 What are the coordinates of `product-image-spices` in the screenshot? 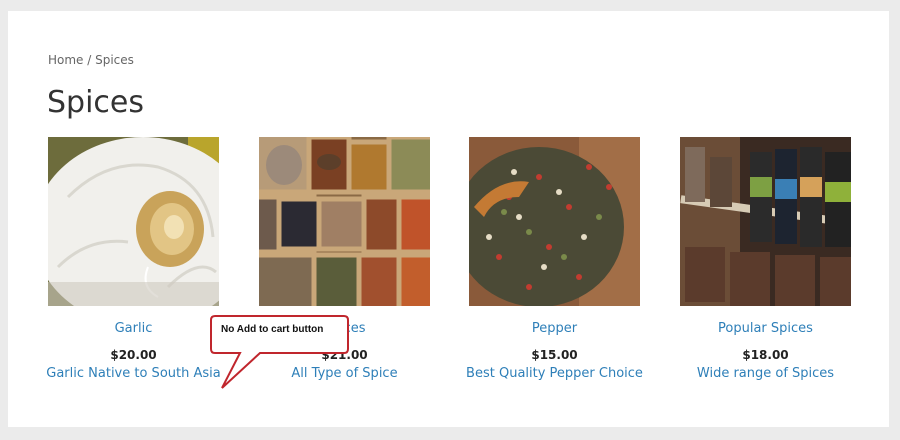 It's located at (344, 221).